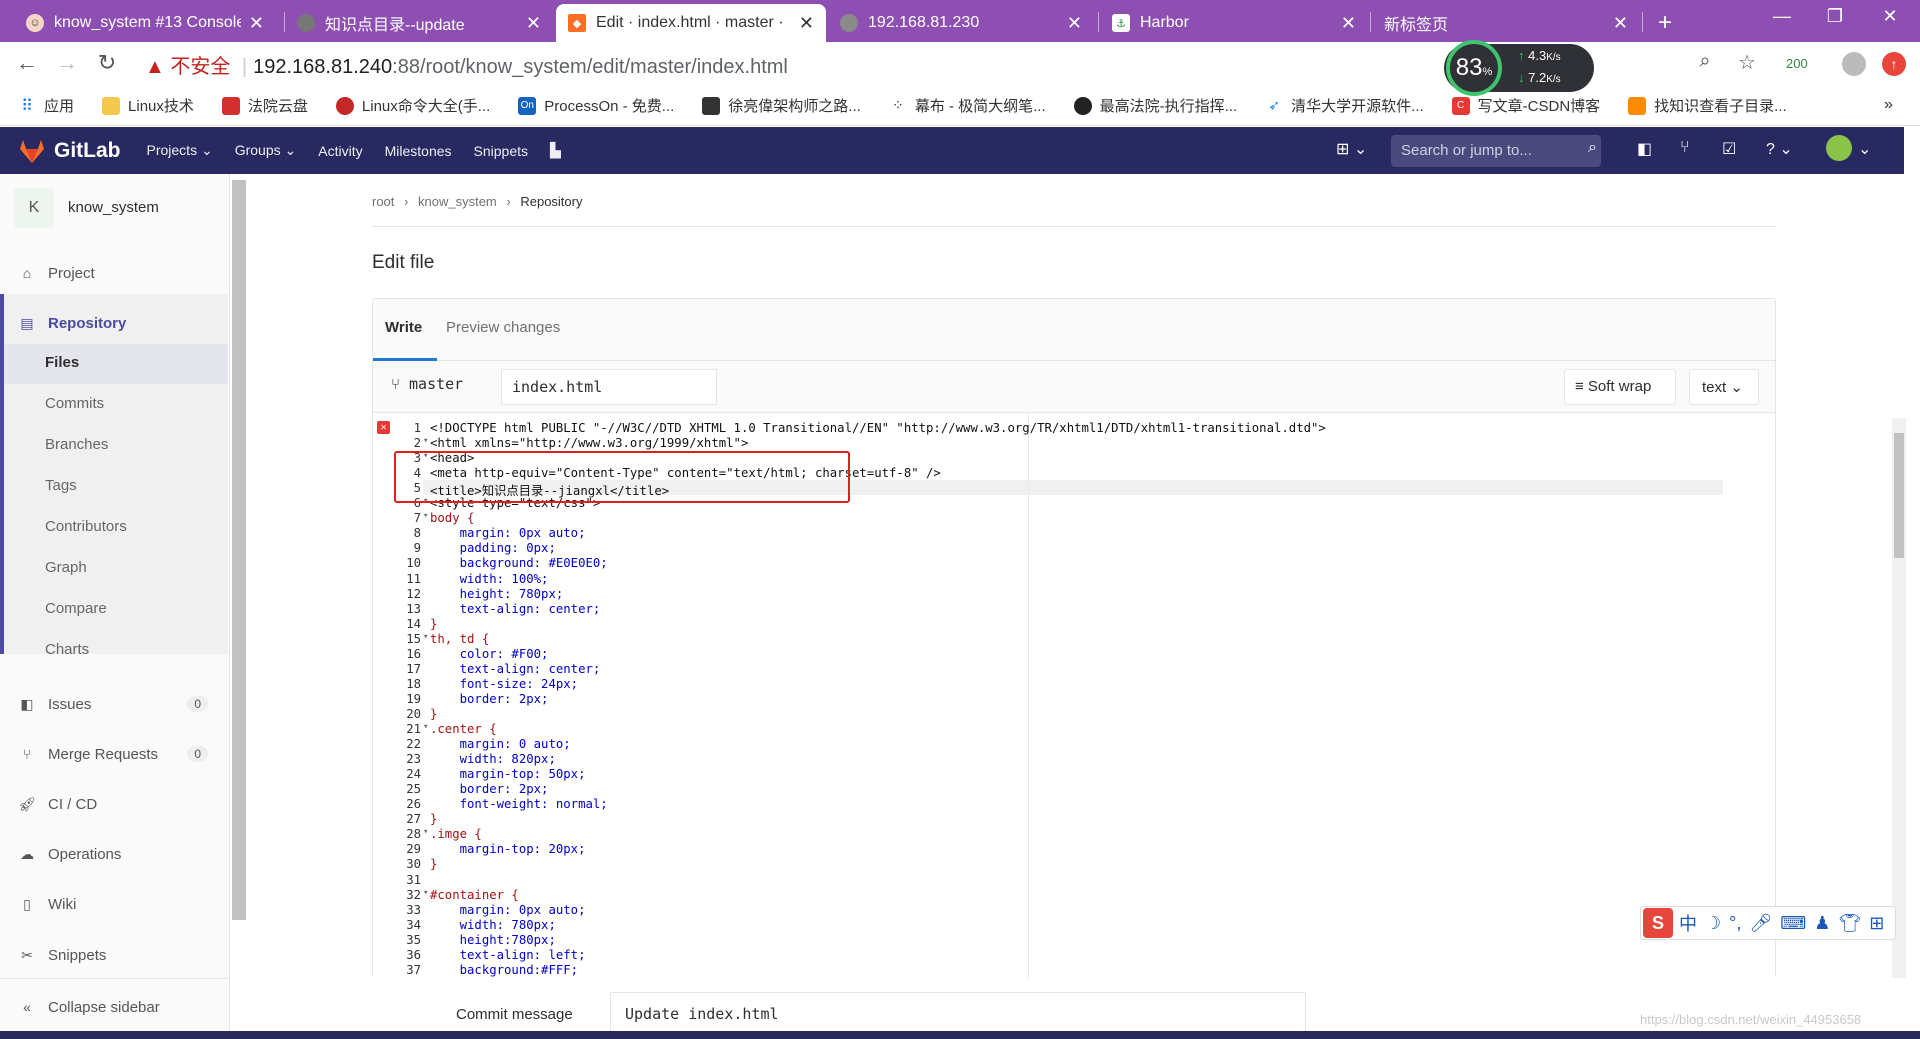 This screenshot has height=1039, width=1920. What do you see at coordinates (1854, 64) in the screenshot?
I see `profile-avatar` at bounding box center [1854, 64].